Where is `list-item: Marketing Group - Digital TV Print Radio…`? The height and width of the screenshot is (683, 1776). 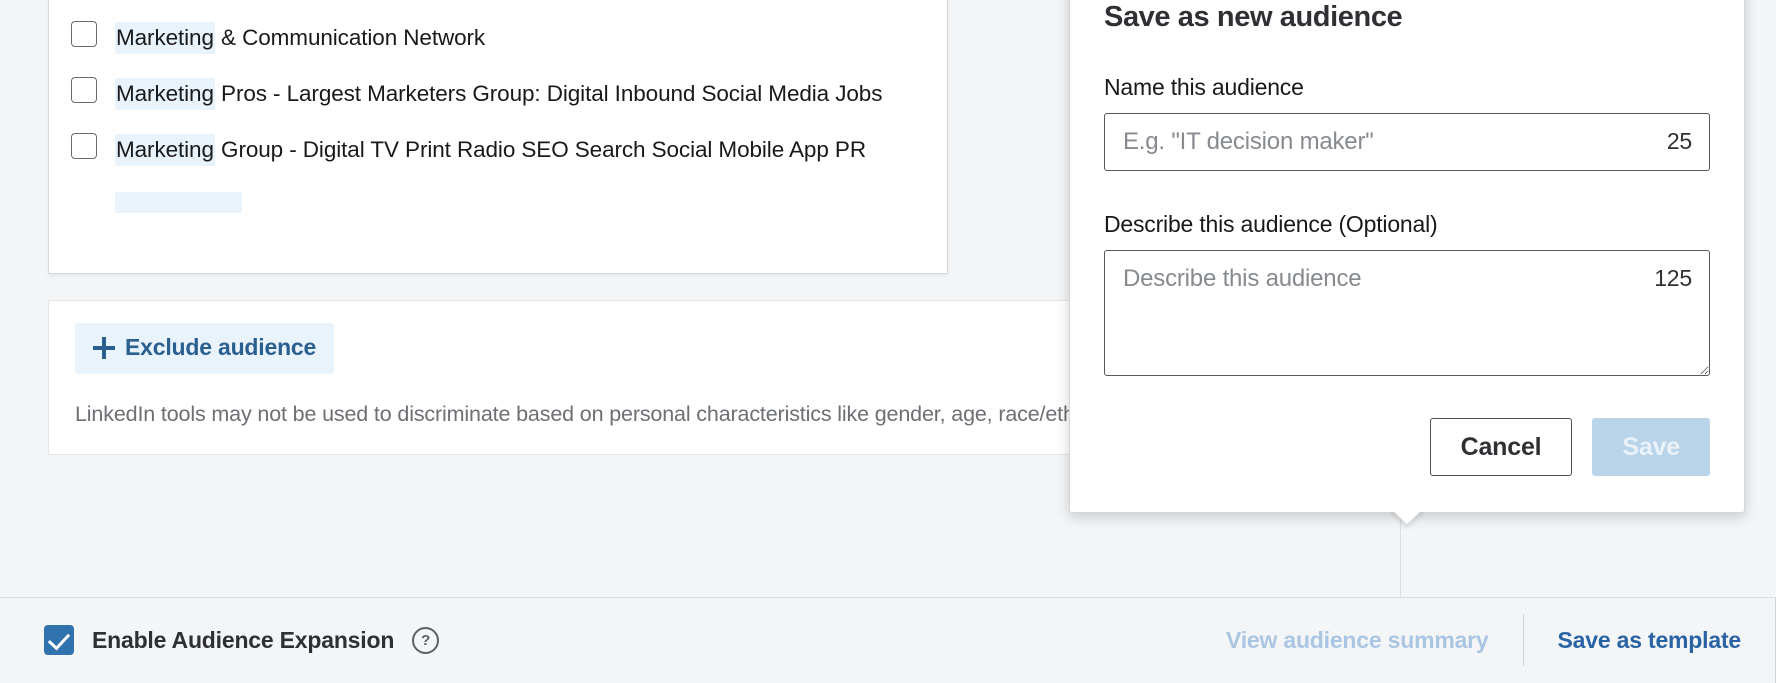
list-item: Marketing Group - Digital TV Print Radio… is located at coordinates (498, 150).